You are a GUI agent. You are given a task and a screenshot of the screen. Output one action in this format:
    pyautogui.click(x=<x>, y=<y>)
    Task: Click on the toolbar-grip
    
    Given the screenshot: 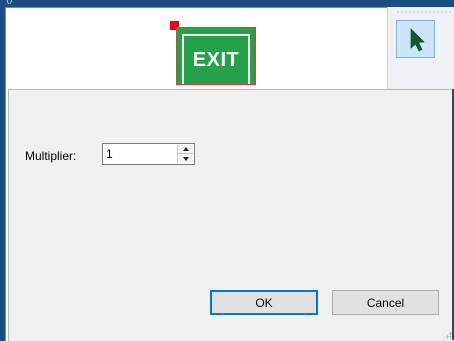 What is the action you would take?
    pyautogui.click(x=423, y=12)
    